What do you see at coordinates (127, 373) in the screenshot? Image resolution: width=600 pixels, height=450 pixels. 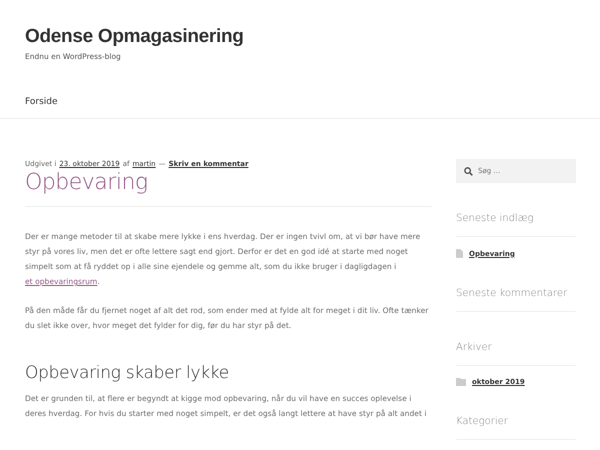 I see `section-heading: Opbevaring skaber lykke` at bounding box center [127, 373].